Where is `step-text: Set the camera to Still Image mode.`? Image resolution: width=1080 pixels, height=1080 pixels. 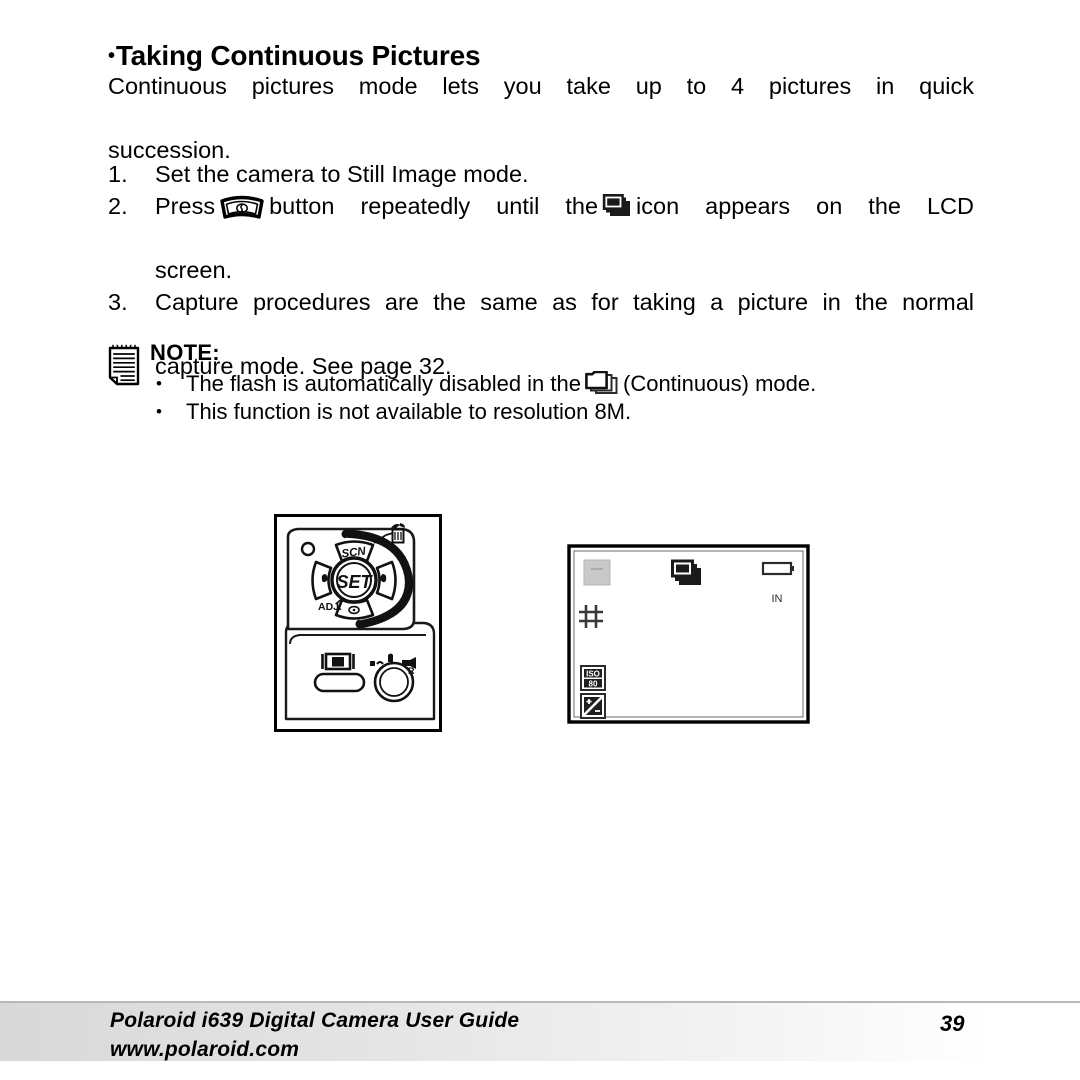 step-text: Set the camera to Still Image mode. is located at coordinates (342, 174).